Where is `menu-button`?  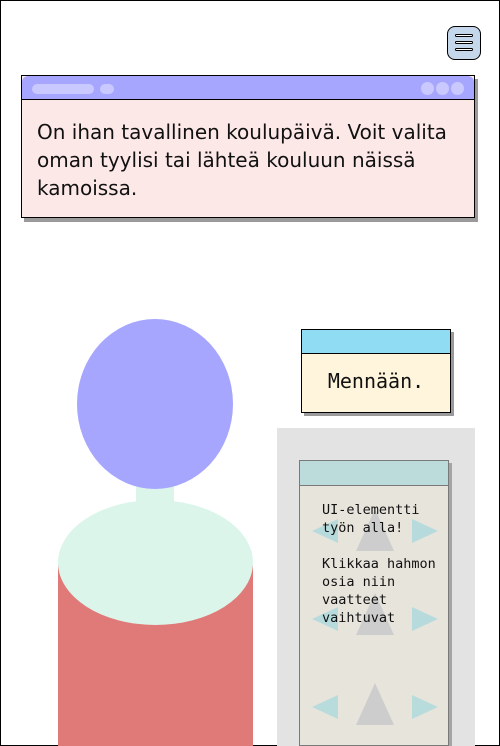 menu-button is located at coordinates (464, 43).